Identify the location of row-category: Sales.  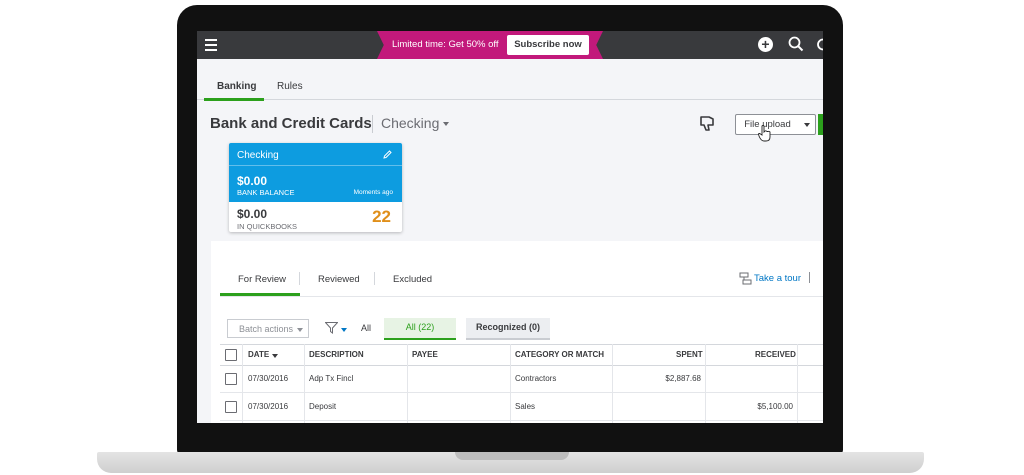
(525, 406).